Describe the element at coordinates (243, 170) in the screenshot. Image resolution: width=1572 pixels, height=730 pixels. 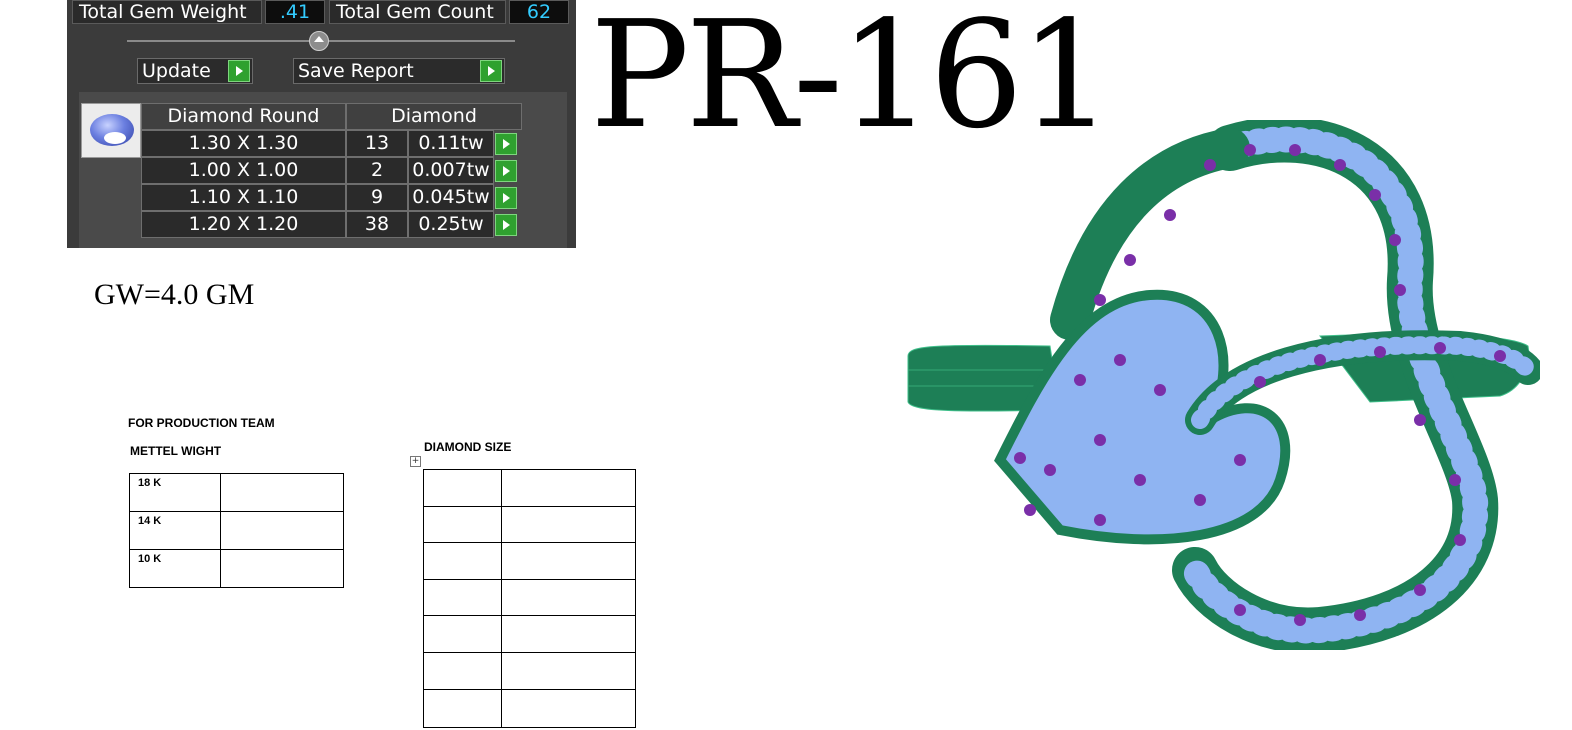
I see `gem-size: 1.00 X 1.00` at that location.